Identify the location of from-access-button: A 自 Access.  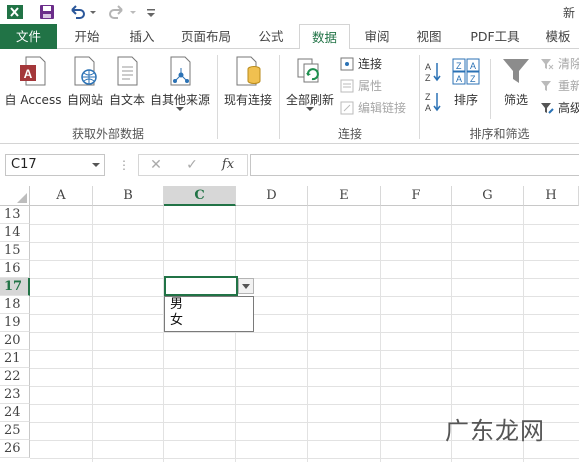
(33, 84).